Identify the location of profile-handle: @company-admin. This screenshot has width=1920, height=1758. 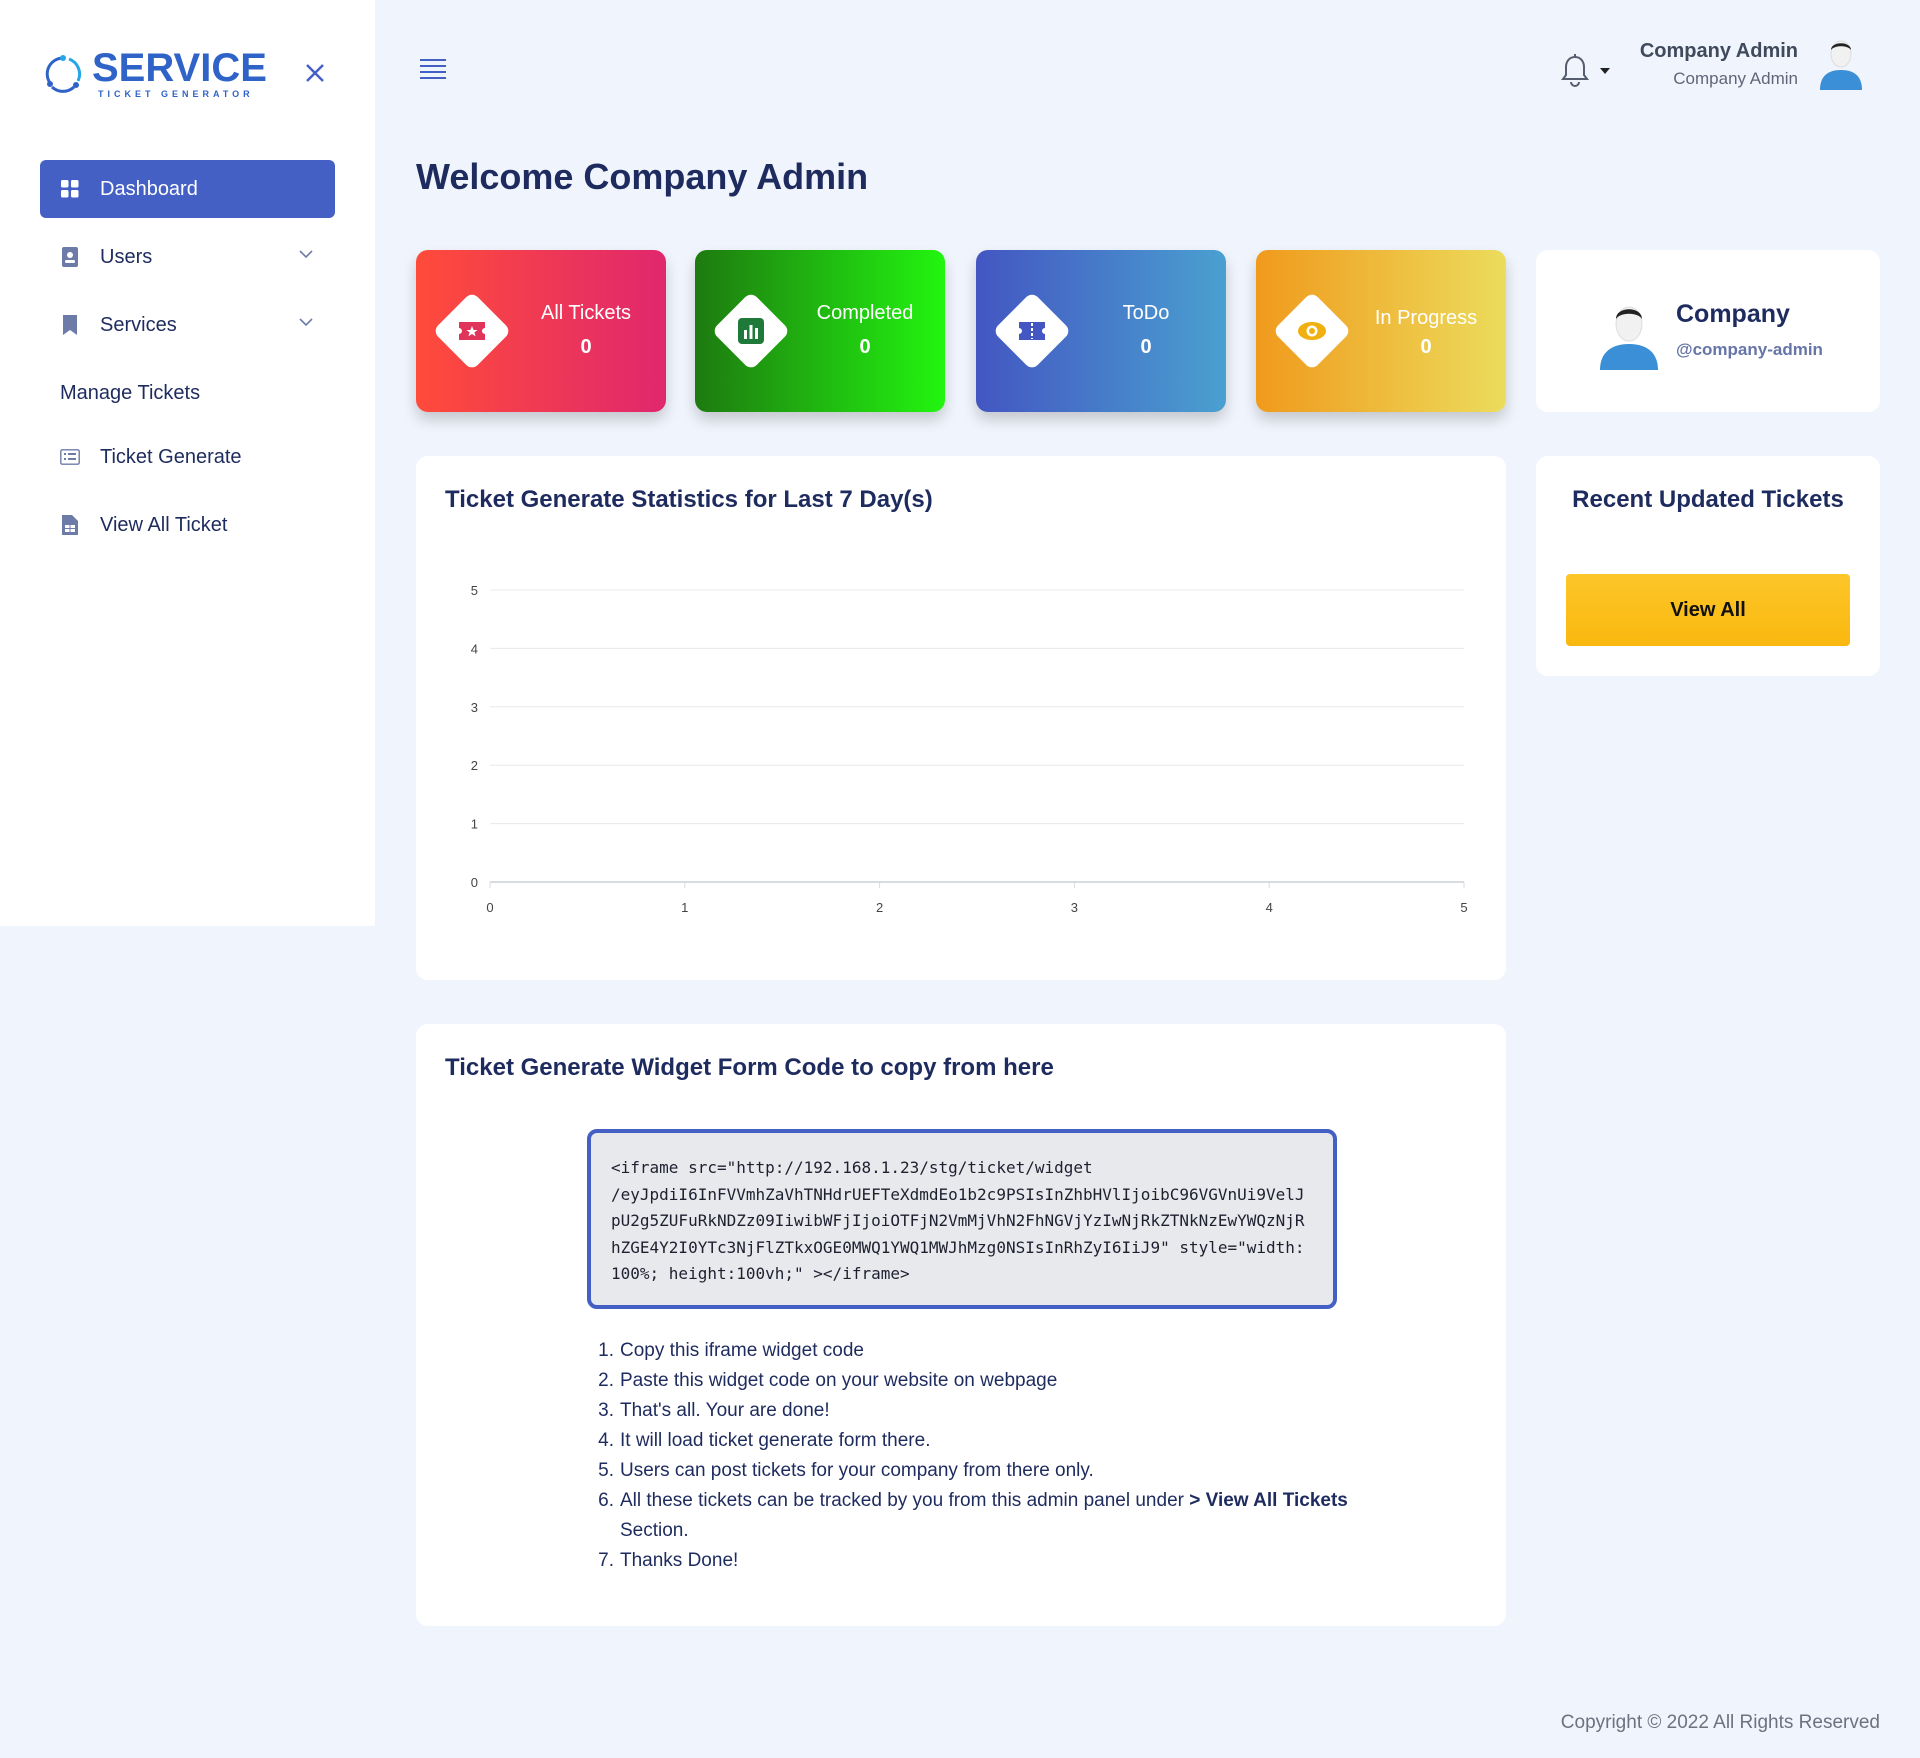
(1749, 349).